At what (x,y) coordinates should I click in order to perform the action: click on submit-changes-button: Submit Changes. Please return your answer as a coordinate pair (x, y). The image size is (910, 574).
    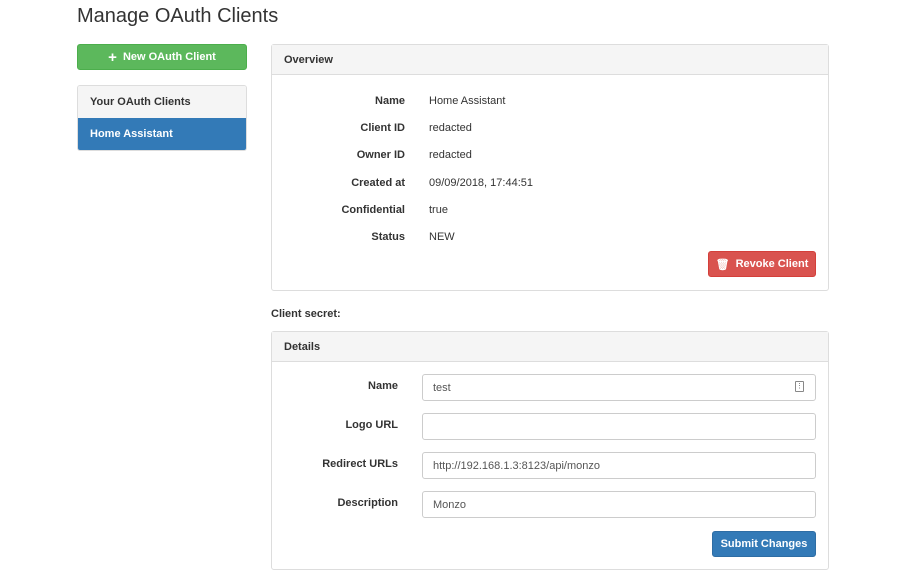
    Looking at the image, I should click on (764, 544).